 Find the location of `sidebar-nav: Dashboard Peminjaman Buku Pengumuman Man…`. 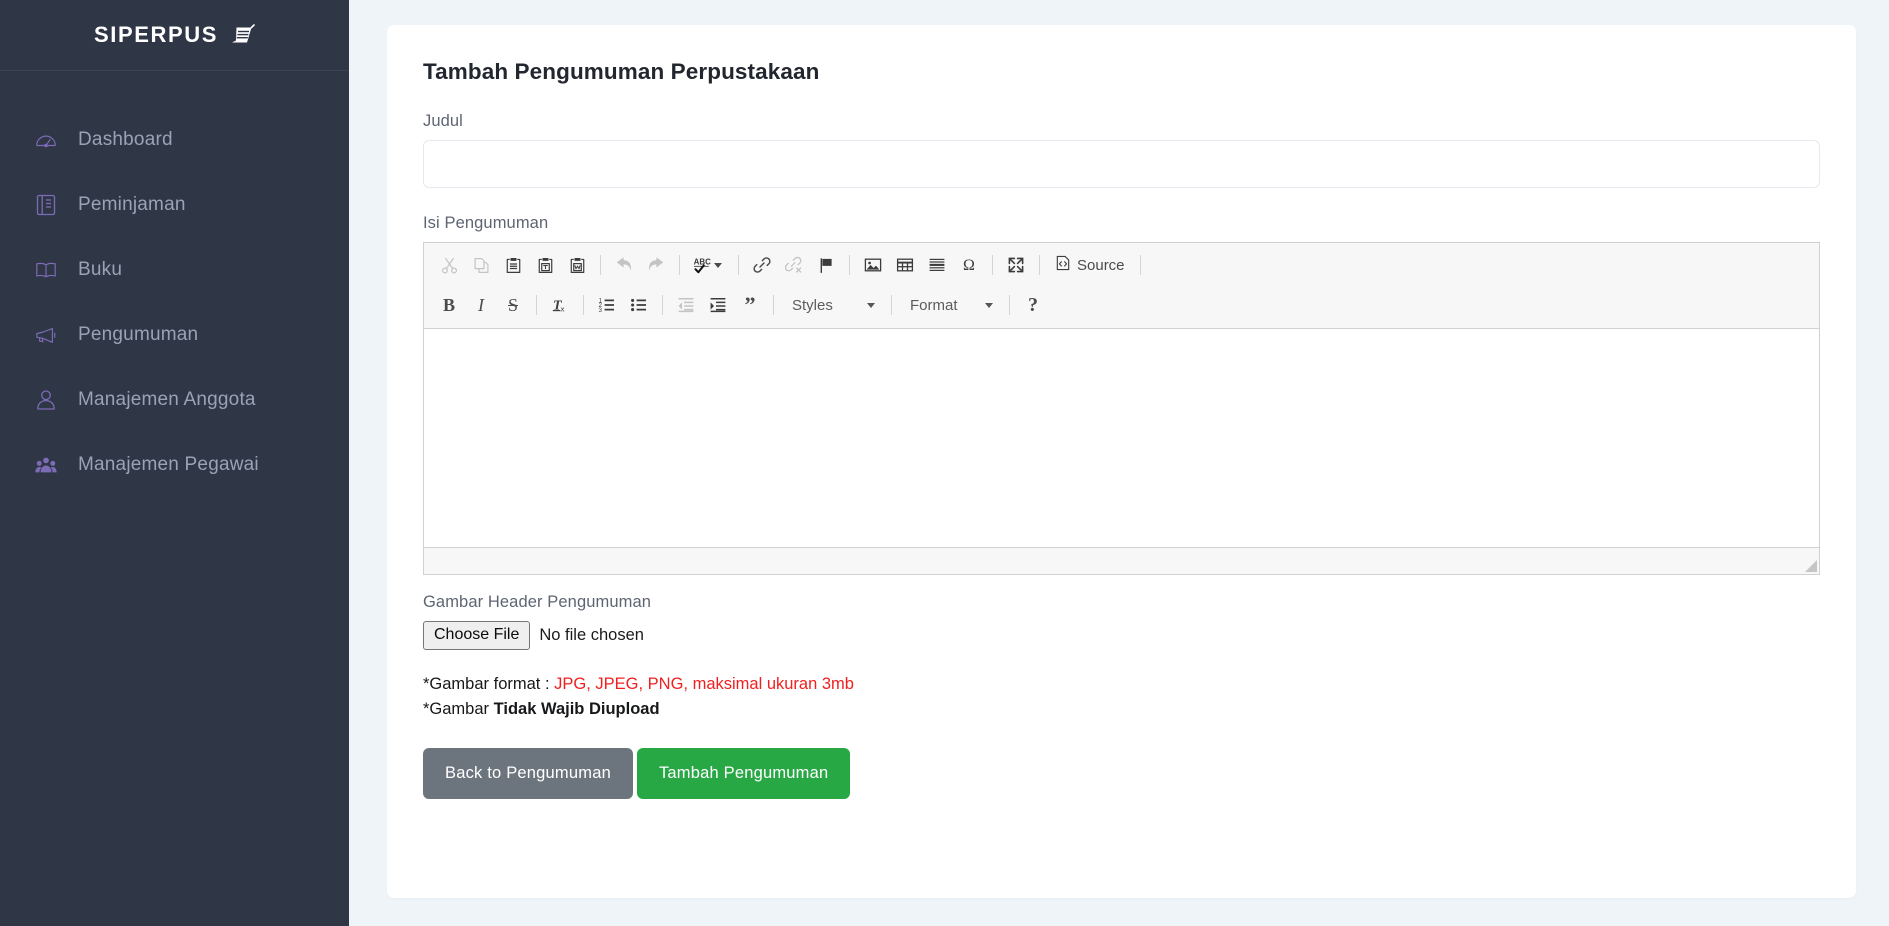

sidebar-nav: Dashboard Peminjaman Buku Pengumuman Man… is located at coordinates (174, 284).